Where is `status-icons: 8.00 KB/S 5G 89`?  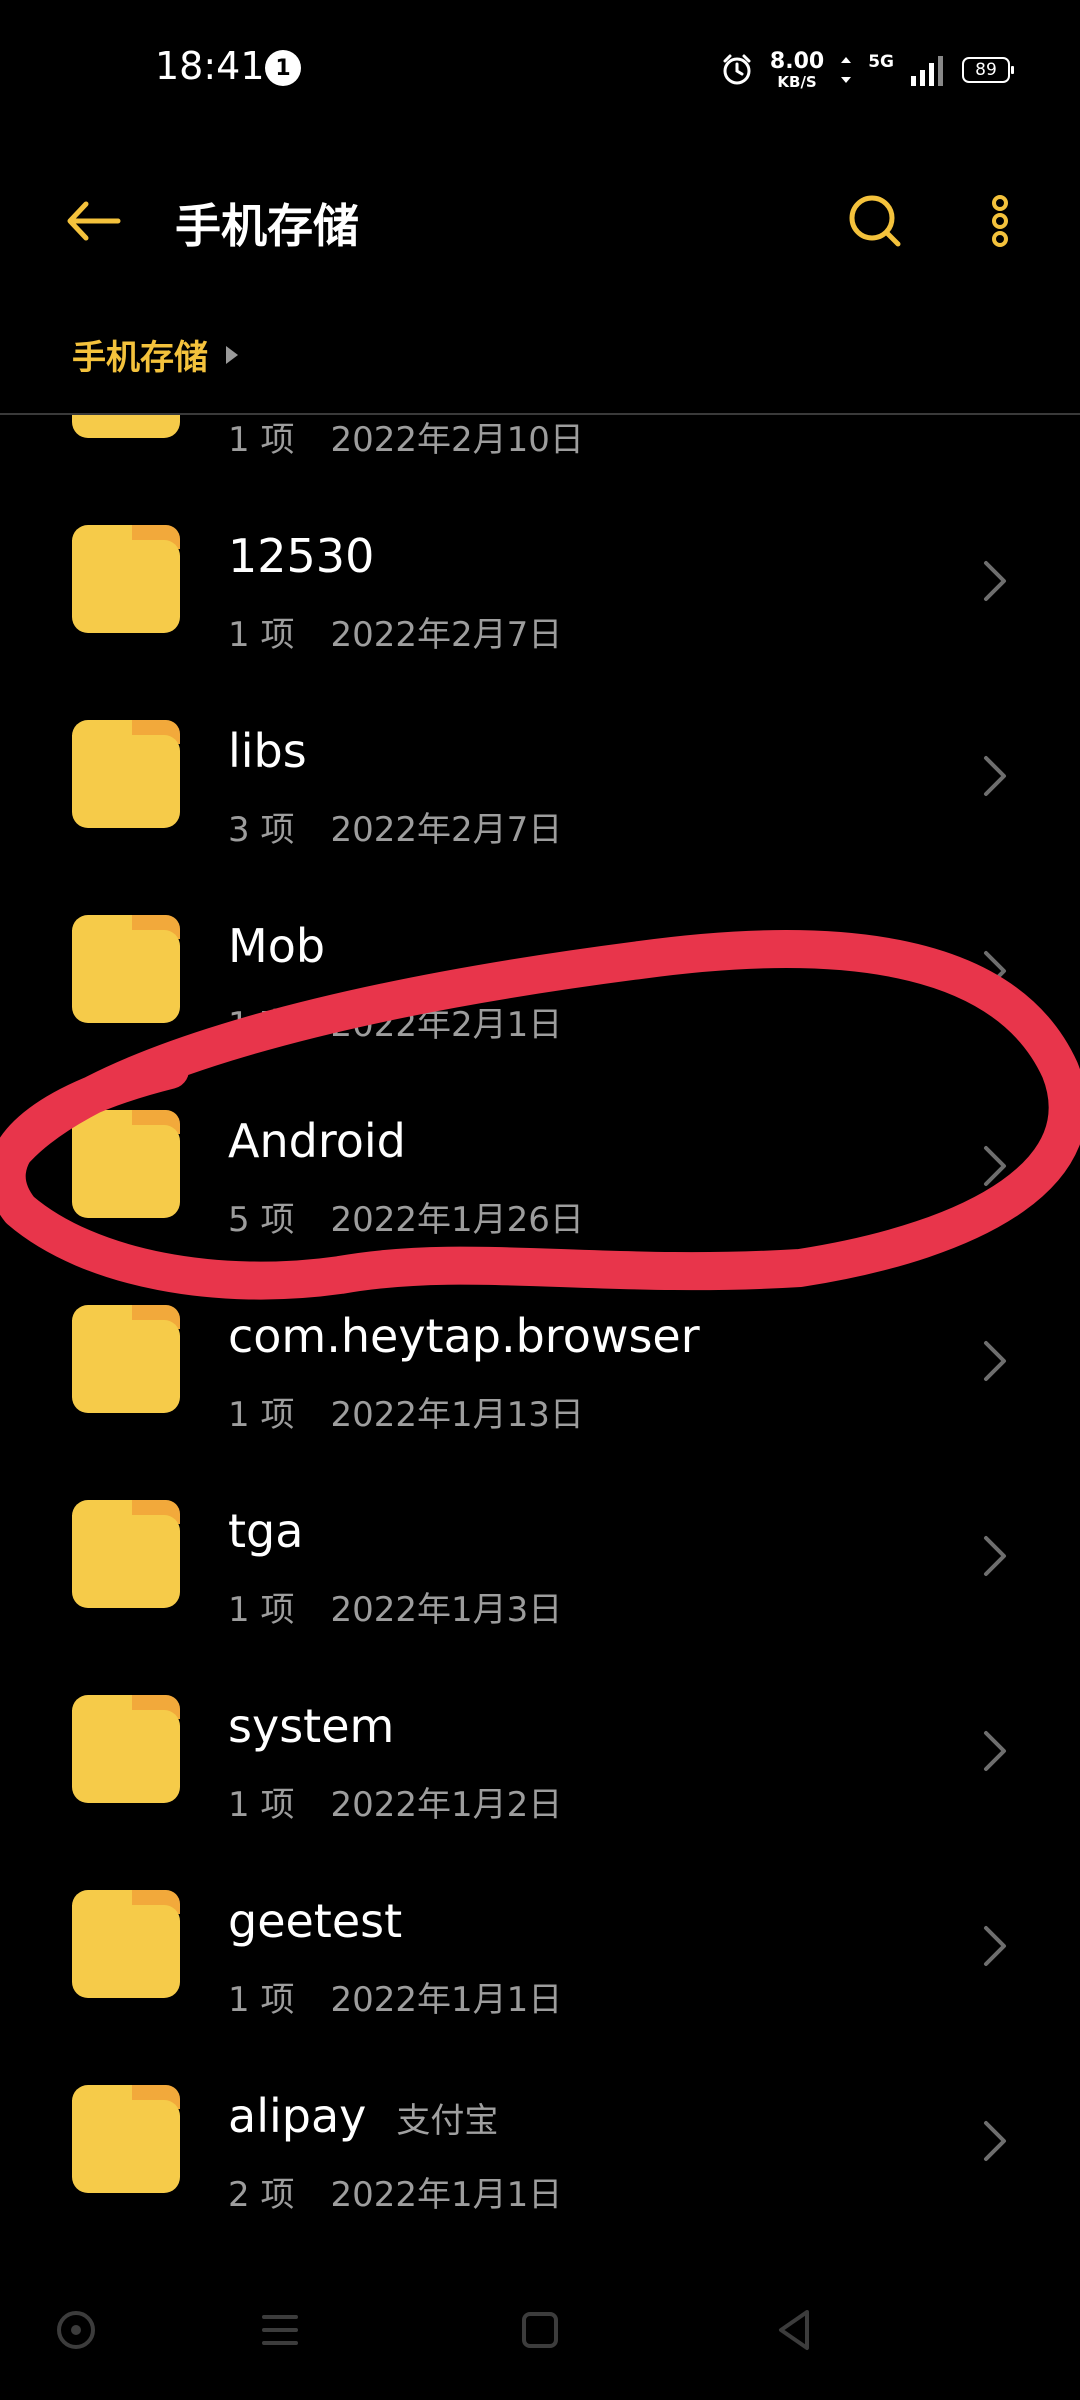 status-icons: 8.00 KB/S 5G 89 is located at coordinates (867, 70).